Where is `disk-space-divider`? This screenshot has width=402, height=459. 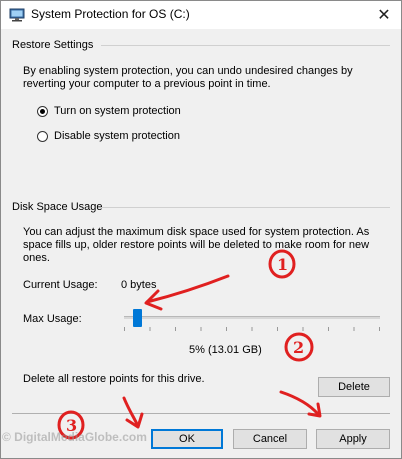 disk-space-divider is located at coordinates (245, 207).